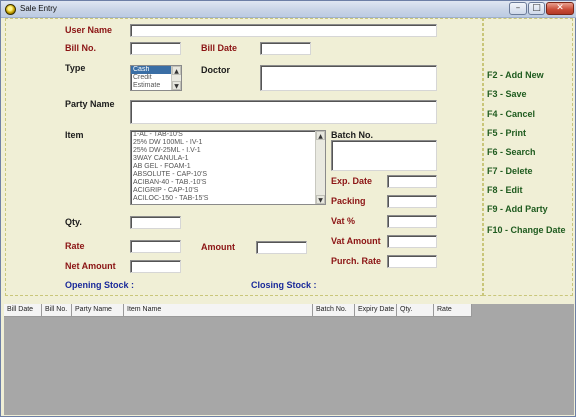 The height and width of the screenshot is (417, 576). Describe the element at coordinates (507, 94) in the screenshot. I see `shortcut-save: F3 - Save` at that location.